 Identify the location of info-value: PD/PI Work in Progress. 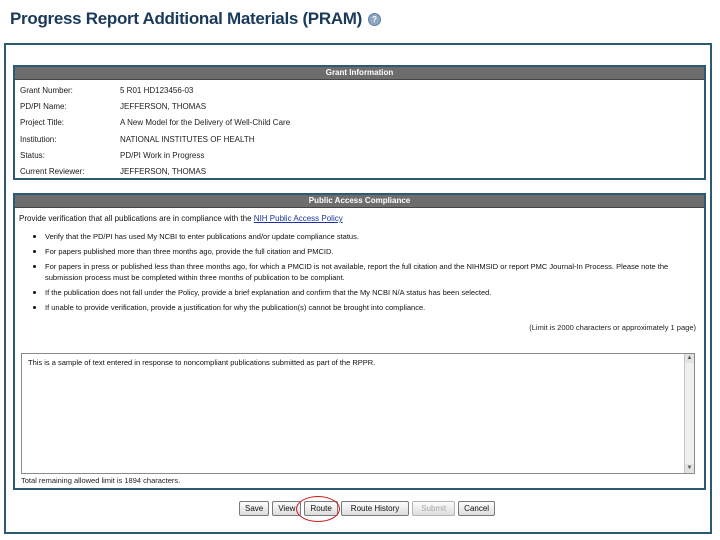
(162, 155).